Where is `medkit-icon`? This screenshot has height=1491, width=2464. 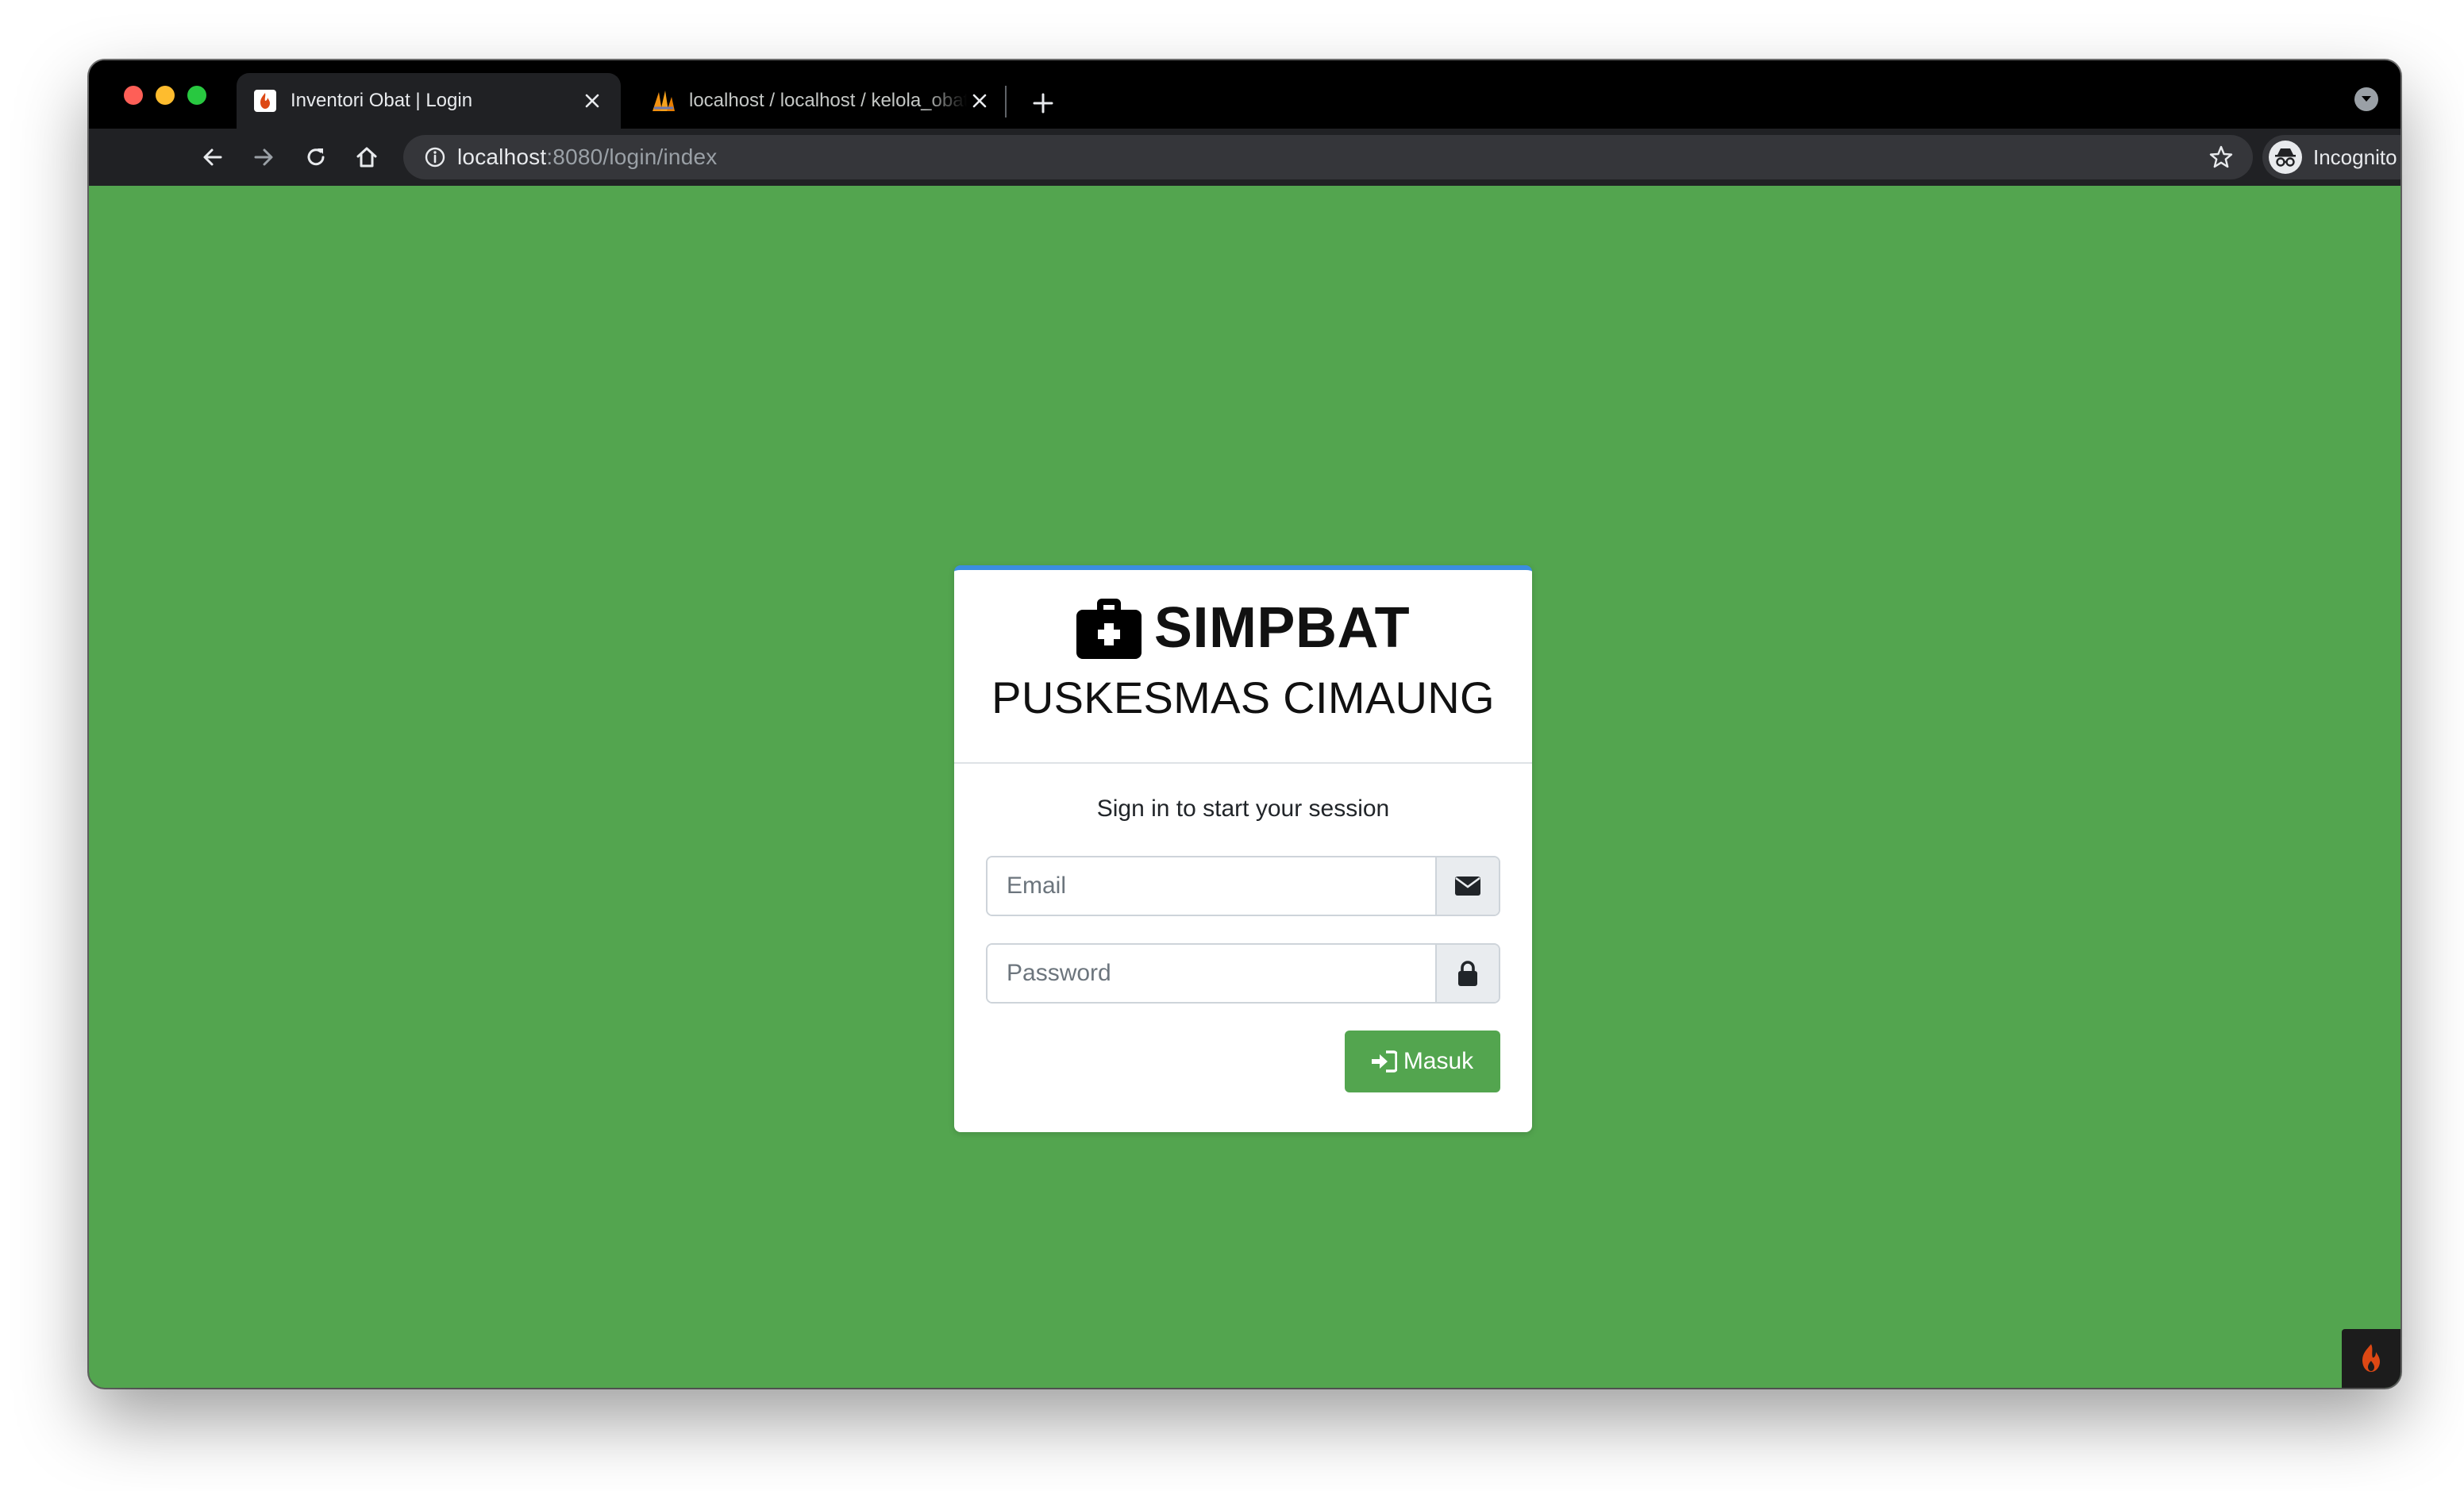 medkit-icon is located at coordinates (1109, 629).